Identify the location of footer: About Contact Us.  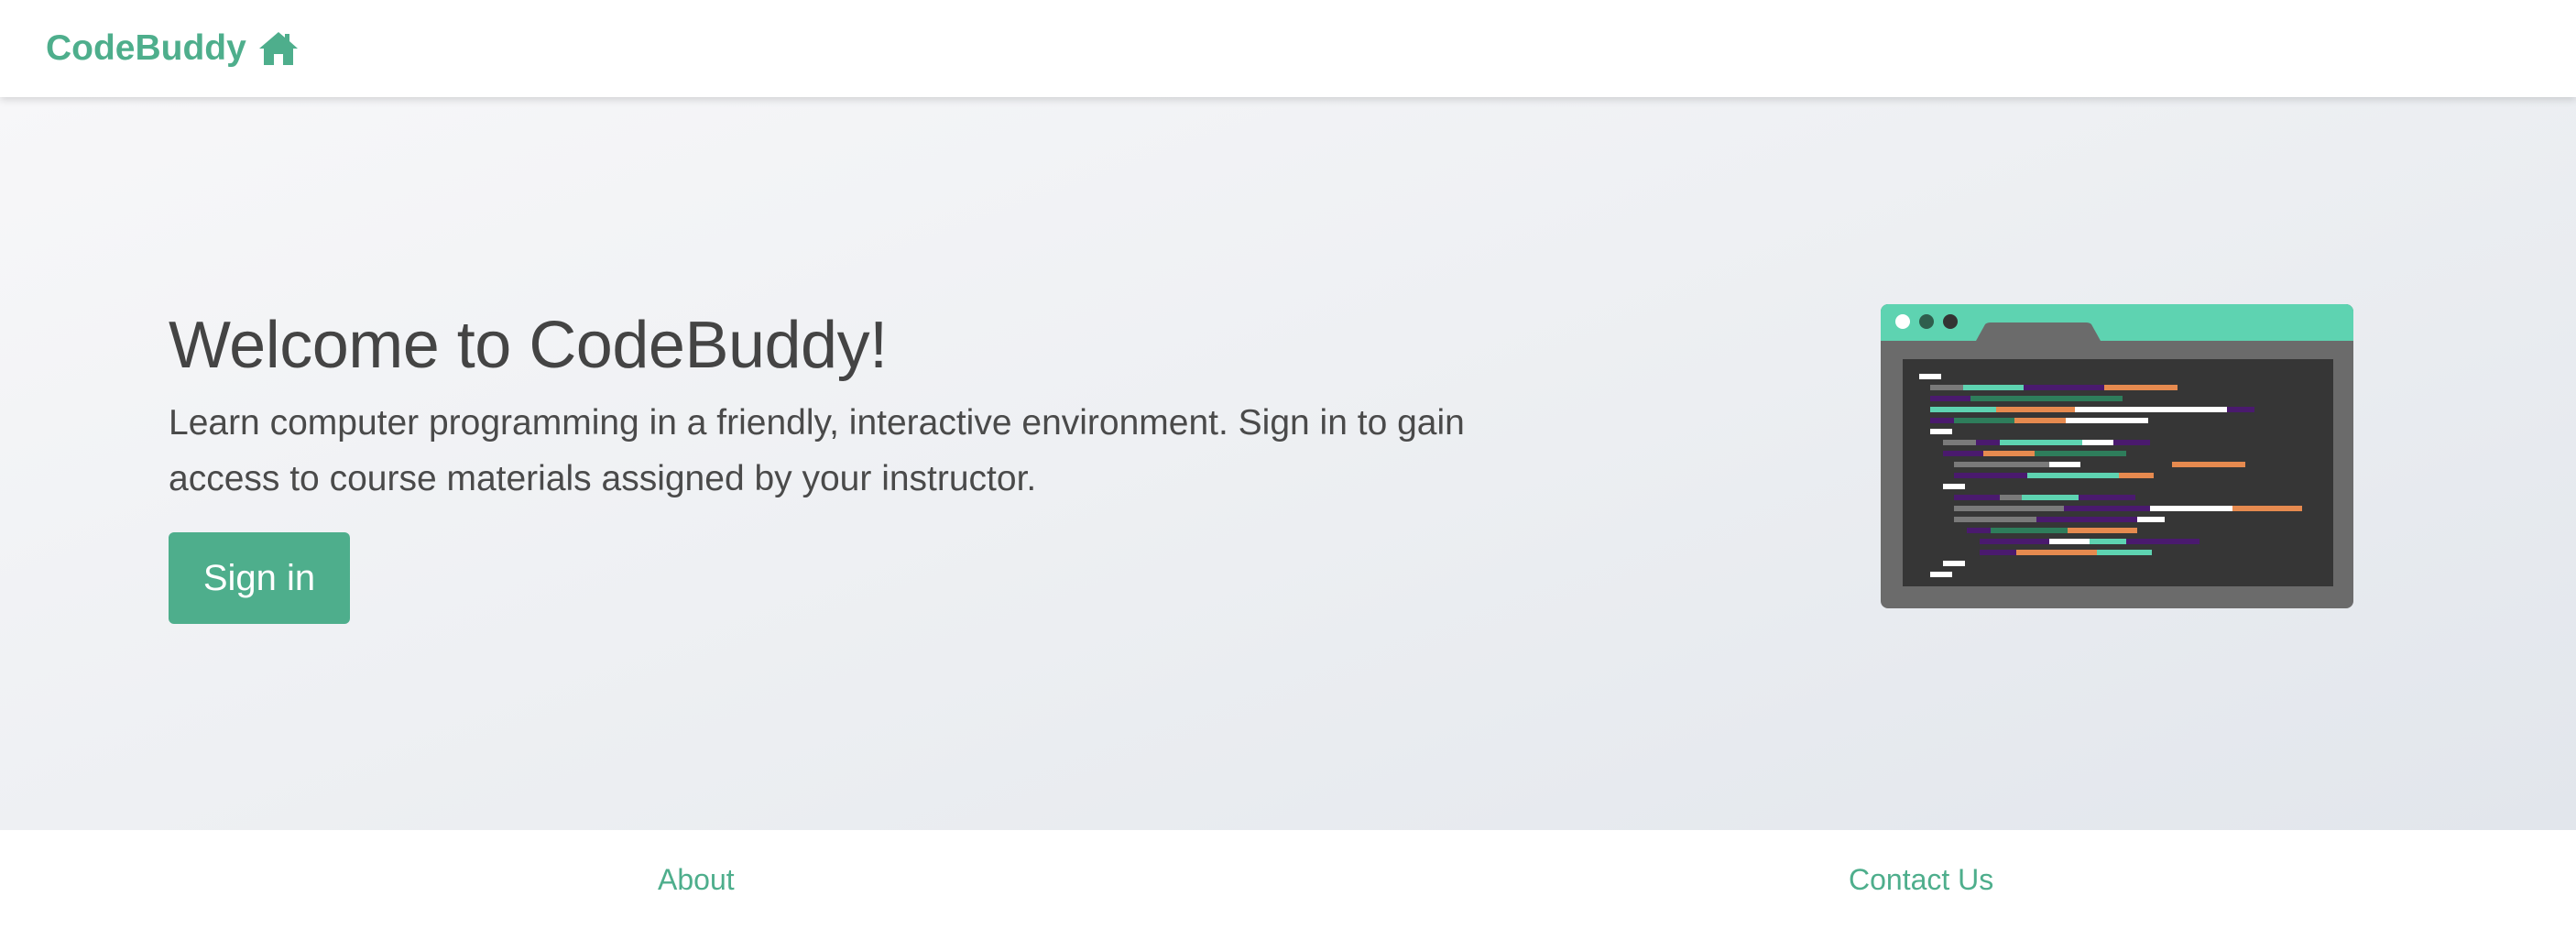
(1288, 880).